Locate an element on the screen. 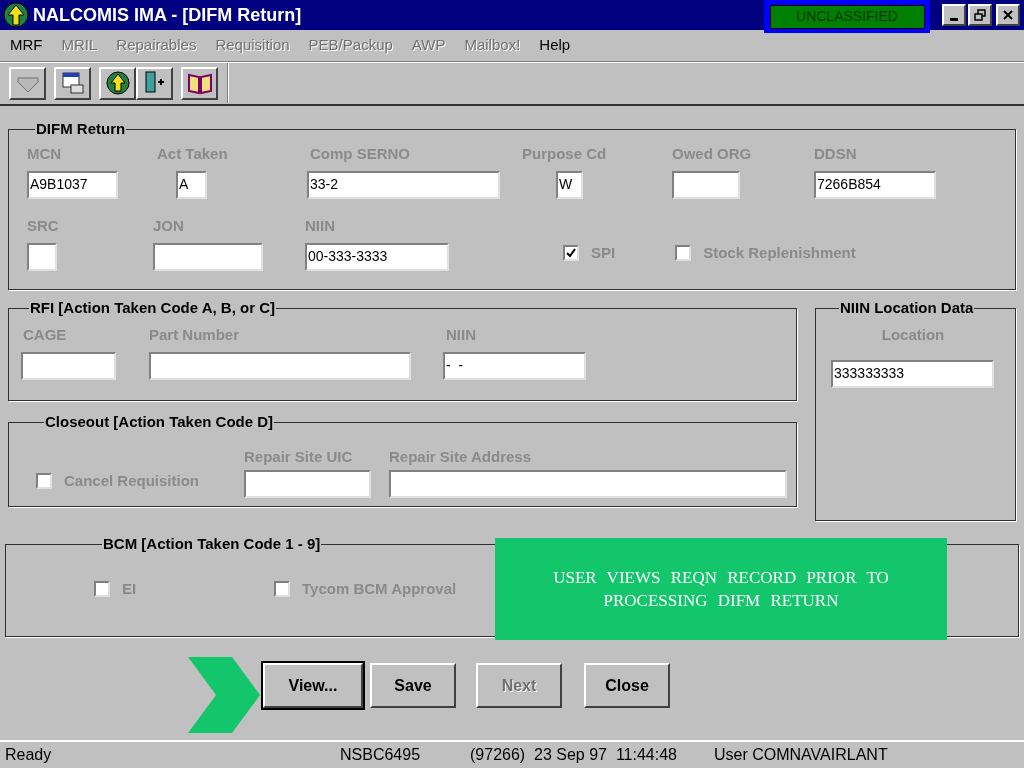  group-title: BCM [Action Taken Code 1 - 9] is located at coordinates (212, 544).